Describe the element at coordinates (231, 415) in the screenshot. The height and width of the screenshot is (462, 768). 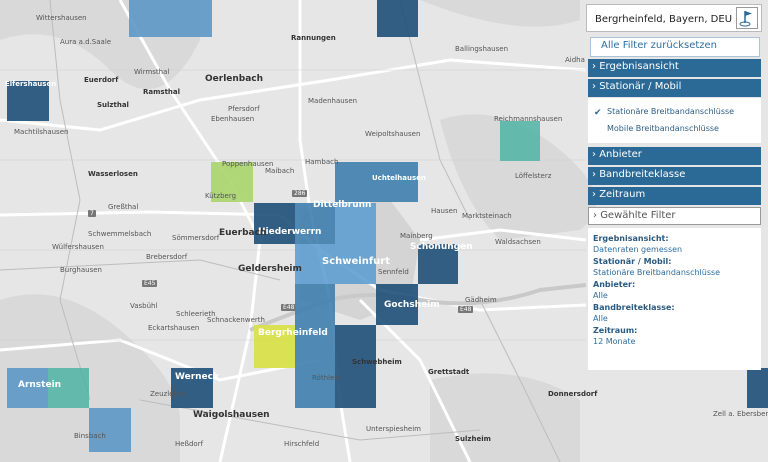
I see `place-label: Waigolshausen` at that location.